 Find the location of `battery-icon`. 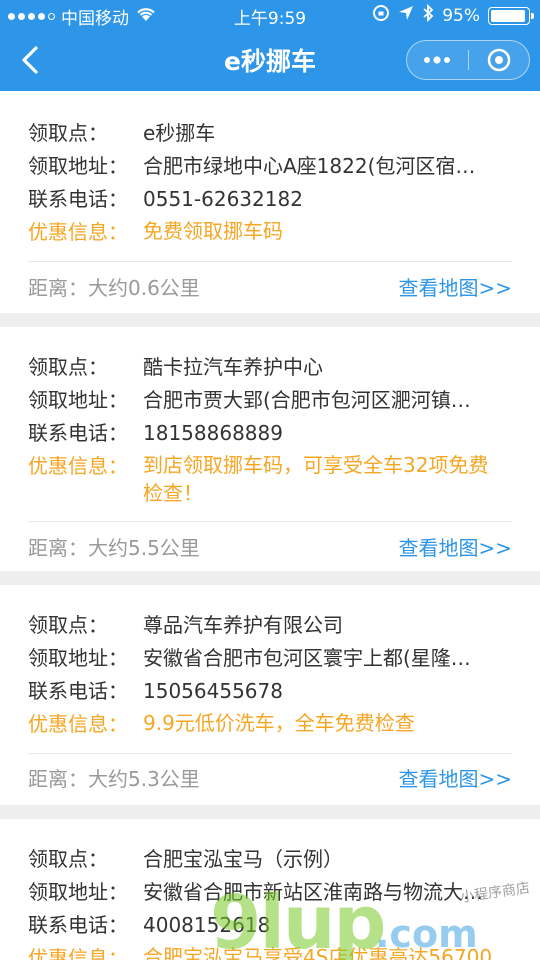

battery-icon is located at coordinates (511, 15).